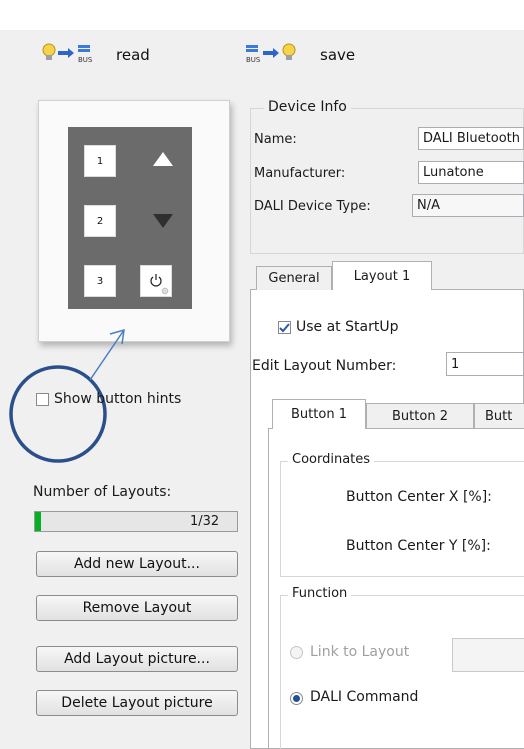 The width and height of the screenshot is (524, 749). I want to click on arrow-up-icon, so click(163, 161).